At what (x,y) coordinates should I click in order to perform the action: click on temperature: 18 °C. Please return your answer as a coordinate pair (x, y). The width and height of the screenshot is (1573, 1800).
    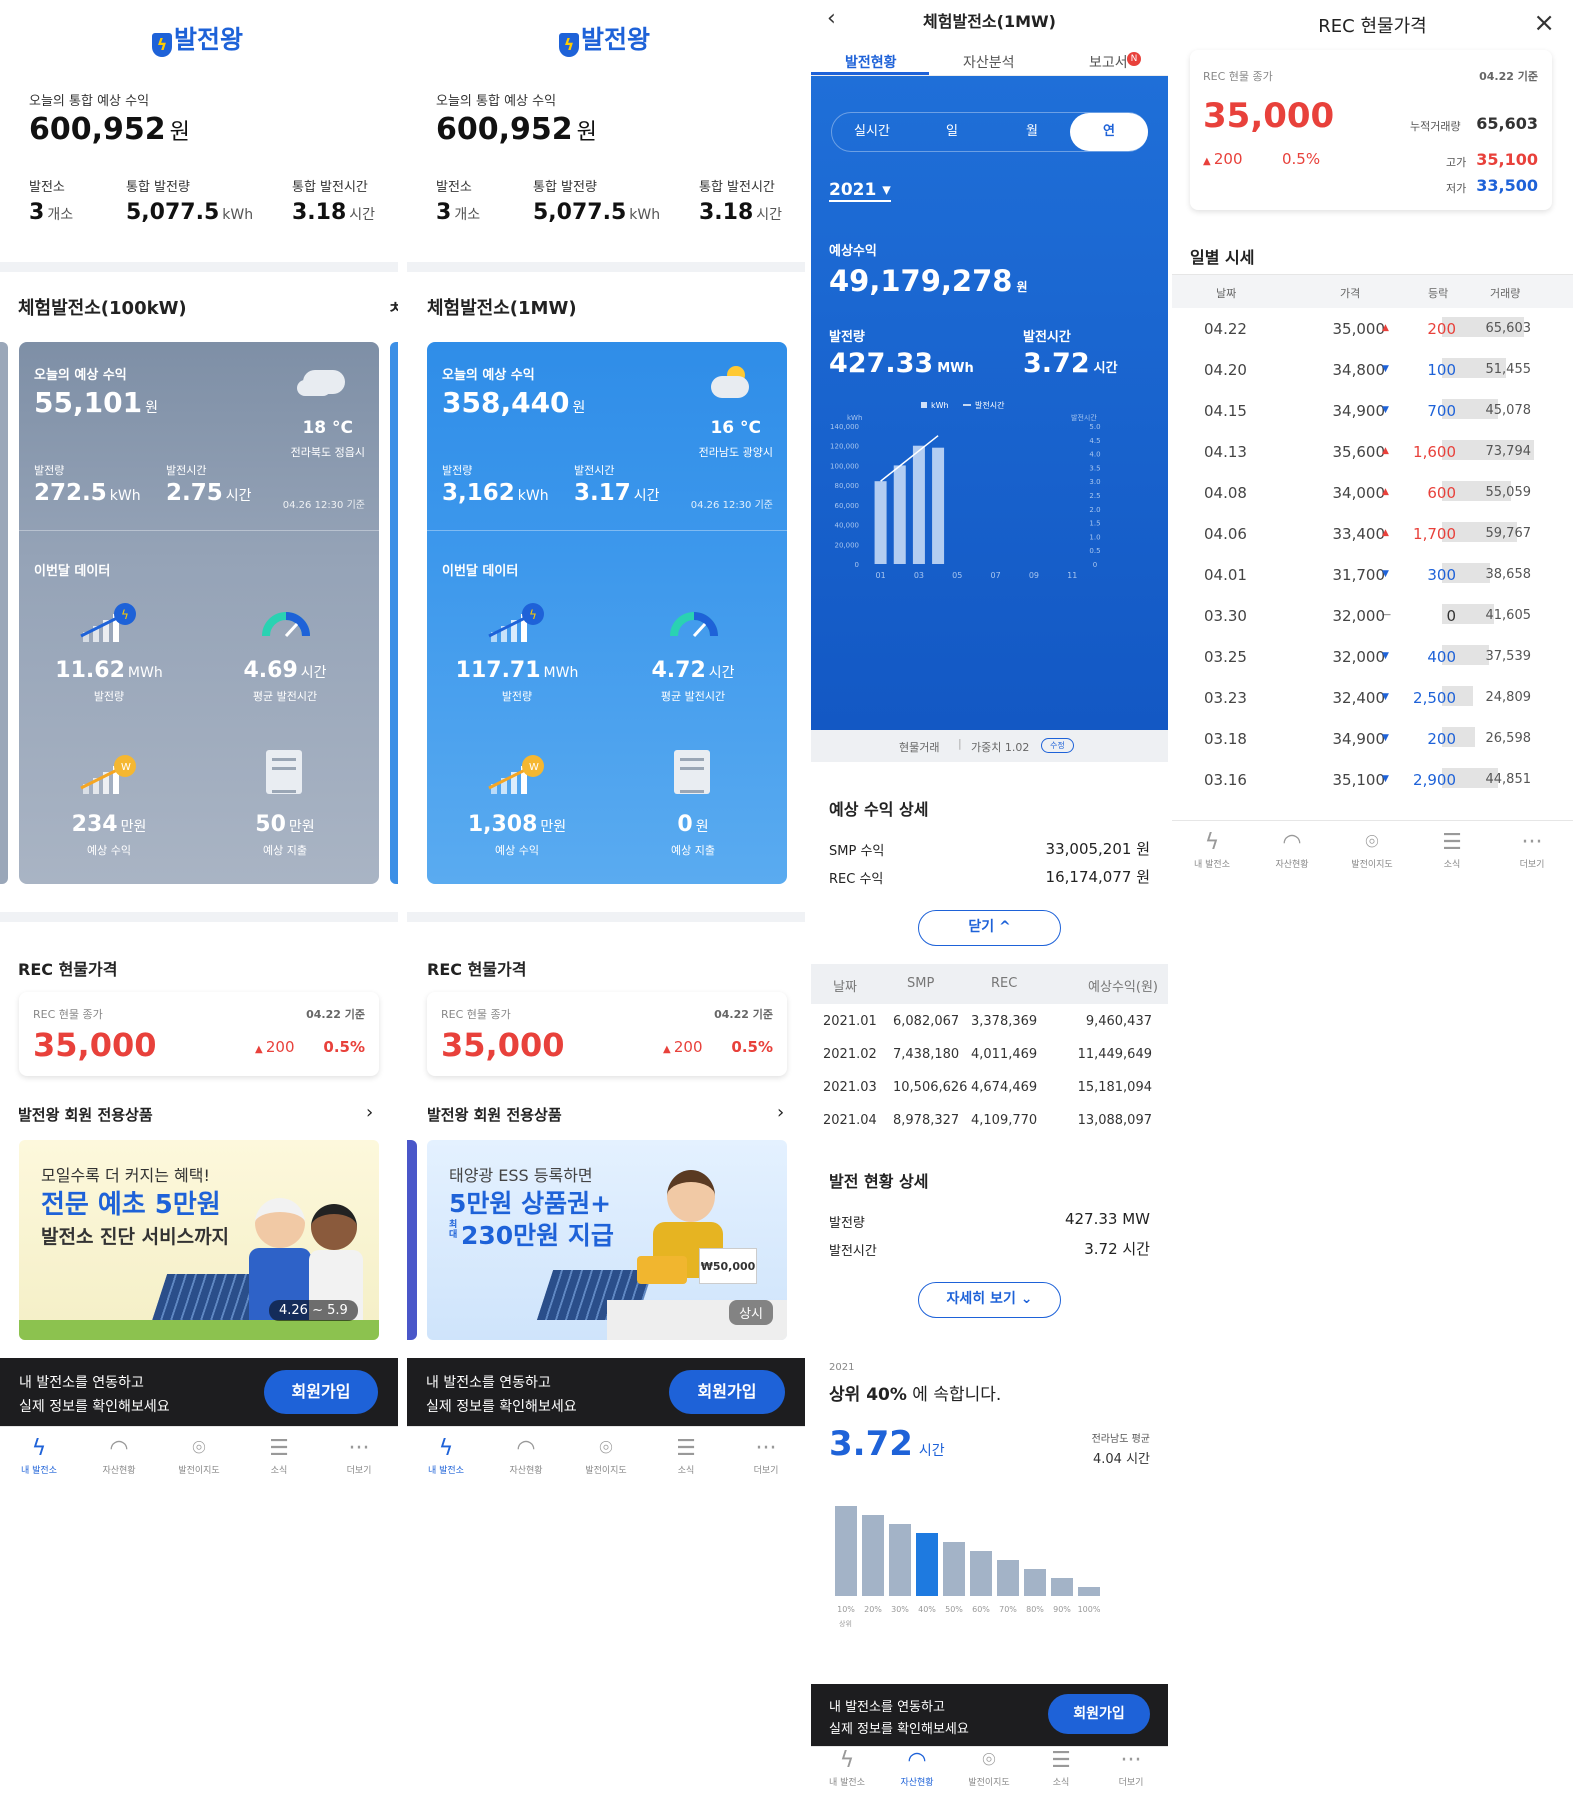
    Looking at the image, I should click on (327, 428).